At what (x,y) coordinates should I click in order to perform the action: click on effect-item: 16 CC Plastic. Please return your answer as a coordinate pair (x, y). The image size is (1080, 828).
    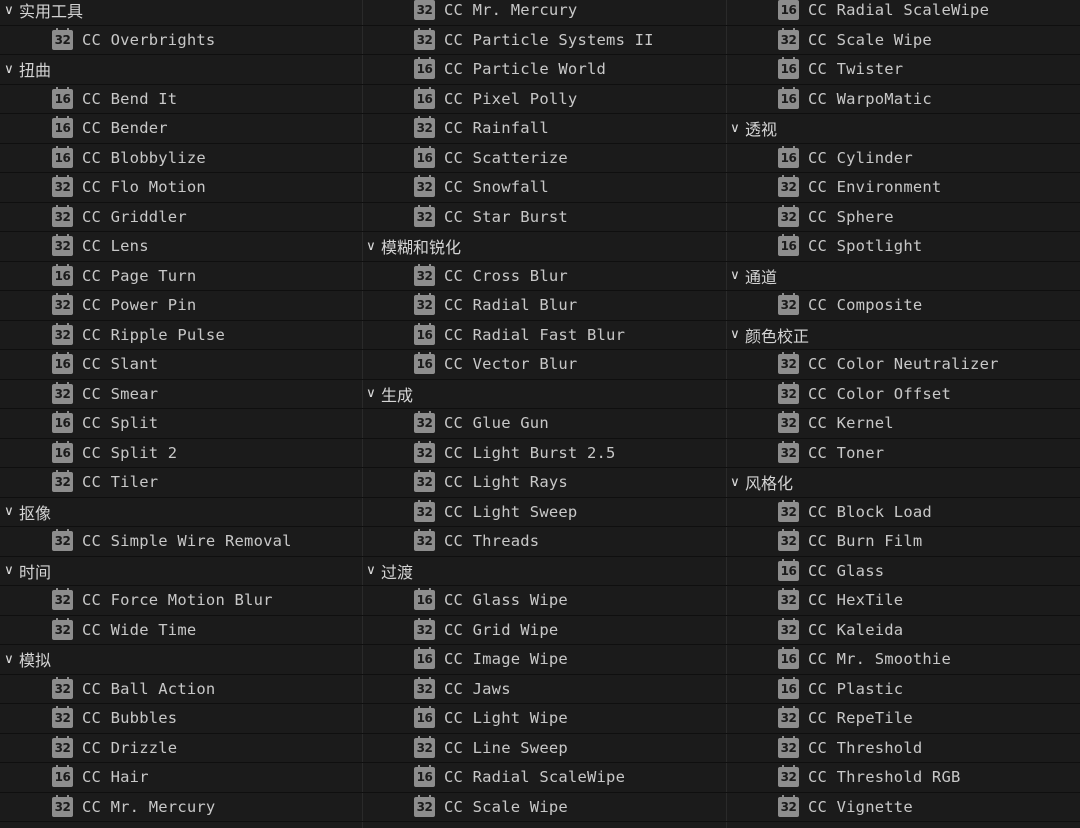
    Looking at the image, I should click on (903, 689).